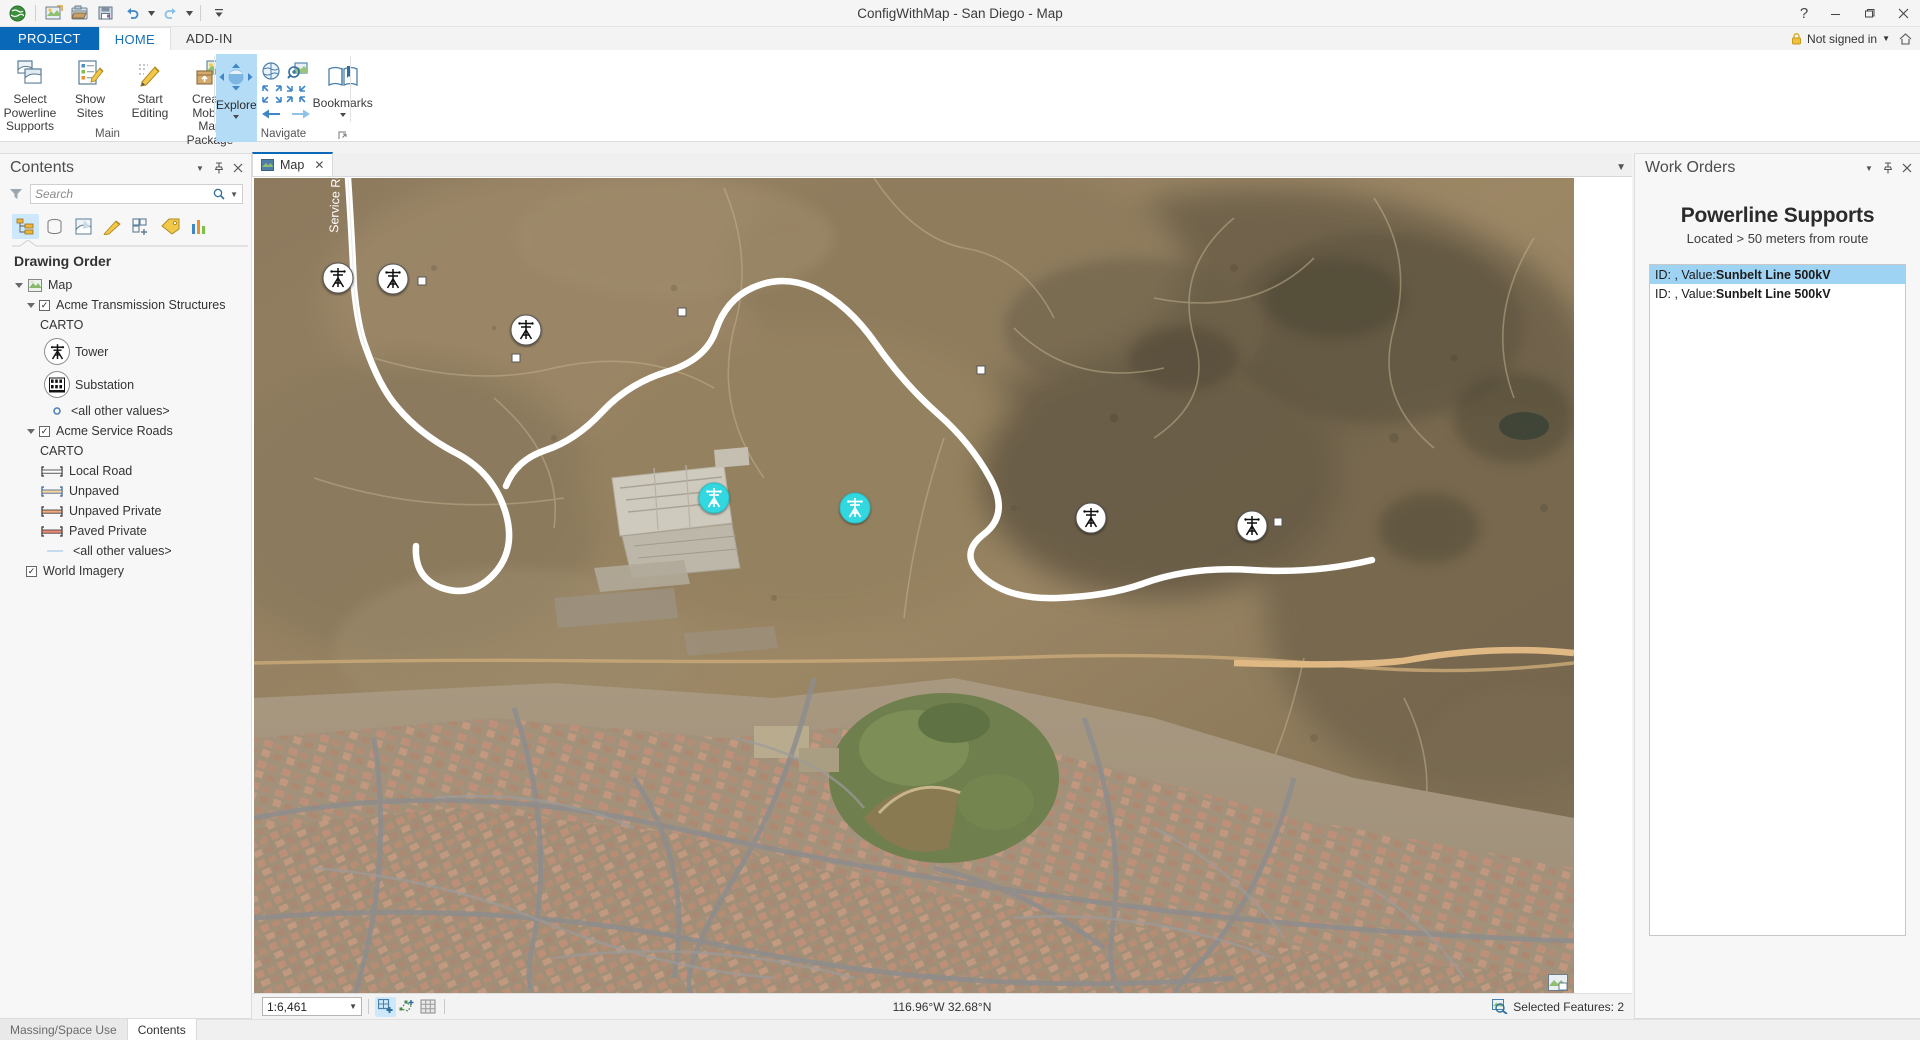 The image size is (1920, 1040). What do you see at coordinates (219, 194) in the screenshot?
I see `search-icon` at bounding box center [219, 194].